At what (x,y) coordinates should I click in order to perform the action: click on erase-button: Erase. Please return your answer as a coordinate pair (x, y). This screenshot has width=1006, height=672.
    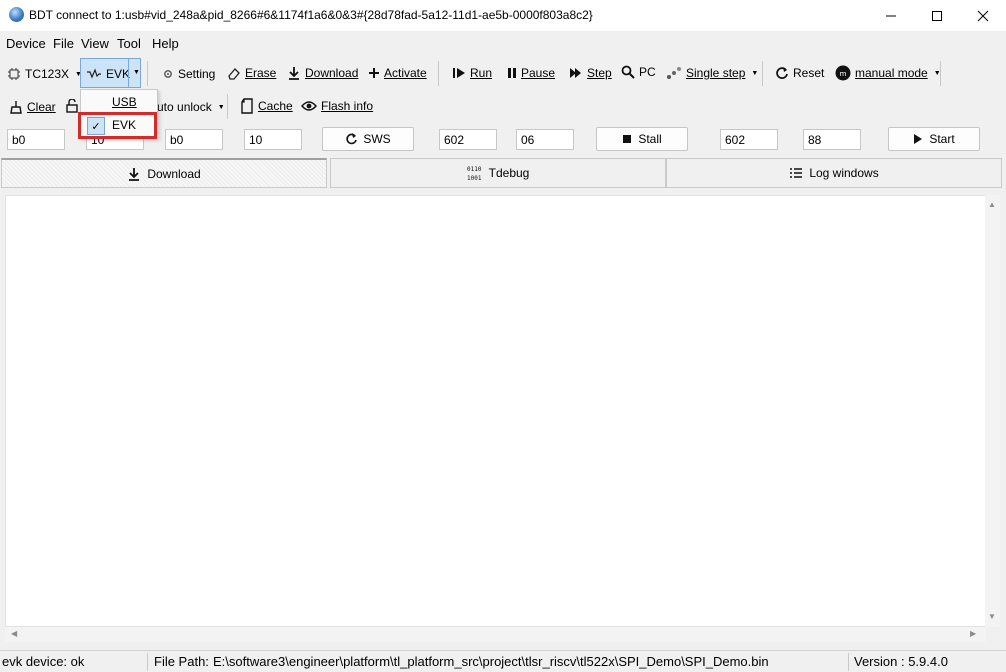
    Looking at the image, I should click on (251, 73).